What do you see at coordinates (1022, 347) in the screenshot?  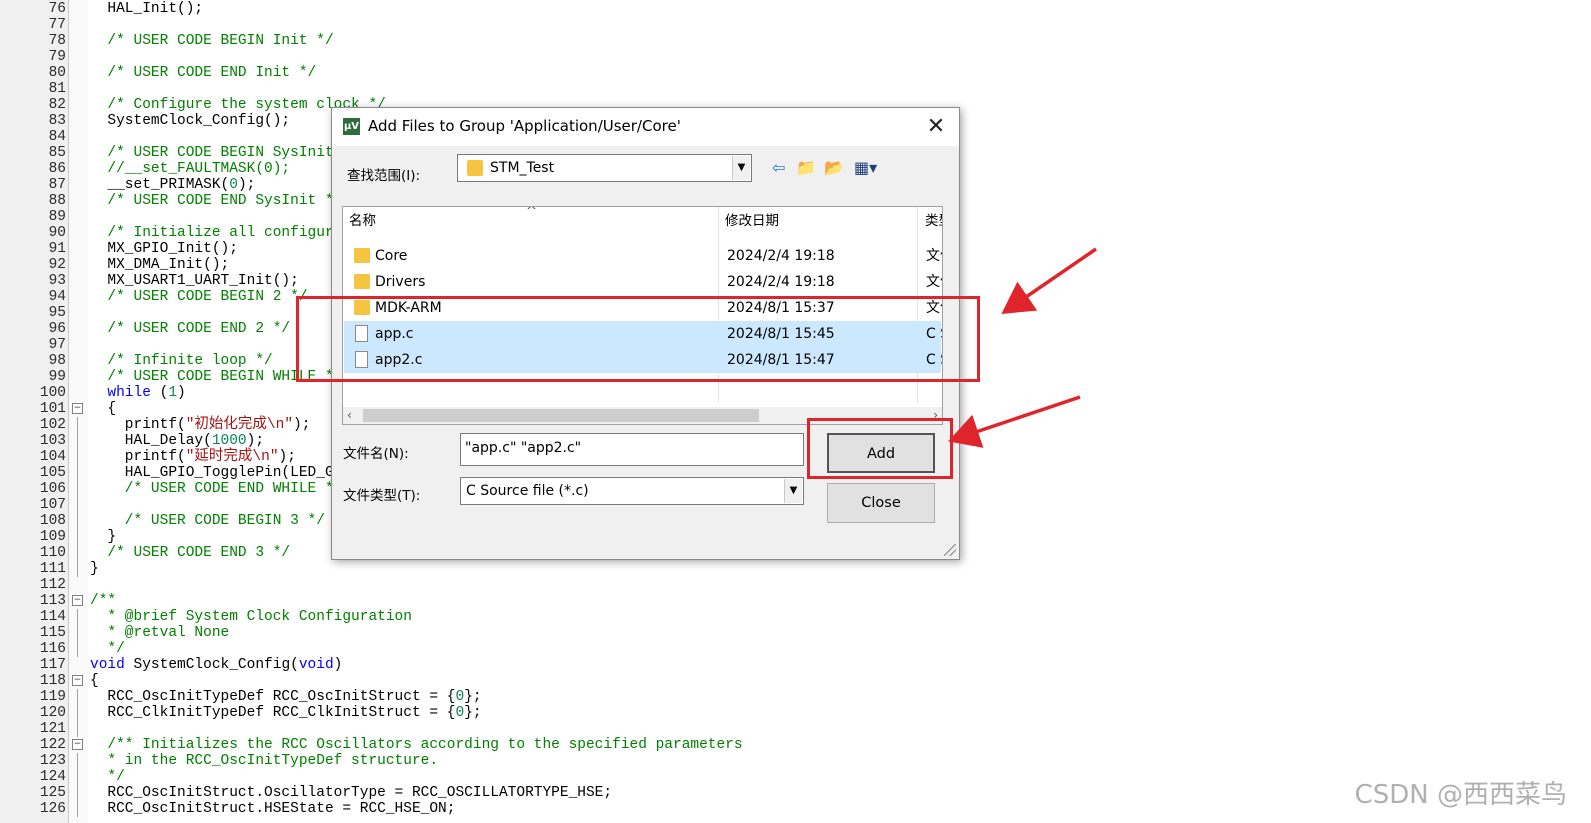 I see `annotation-arrows` at bounding box center [1022, 347].